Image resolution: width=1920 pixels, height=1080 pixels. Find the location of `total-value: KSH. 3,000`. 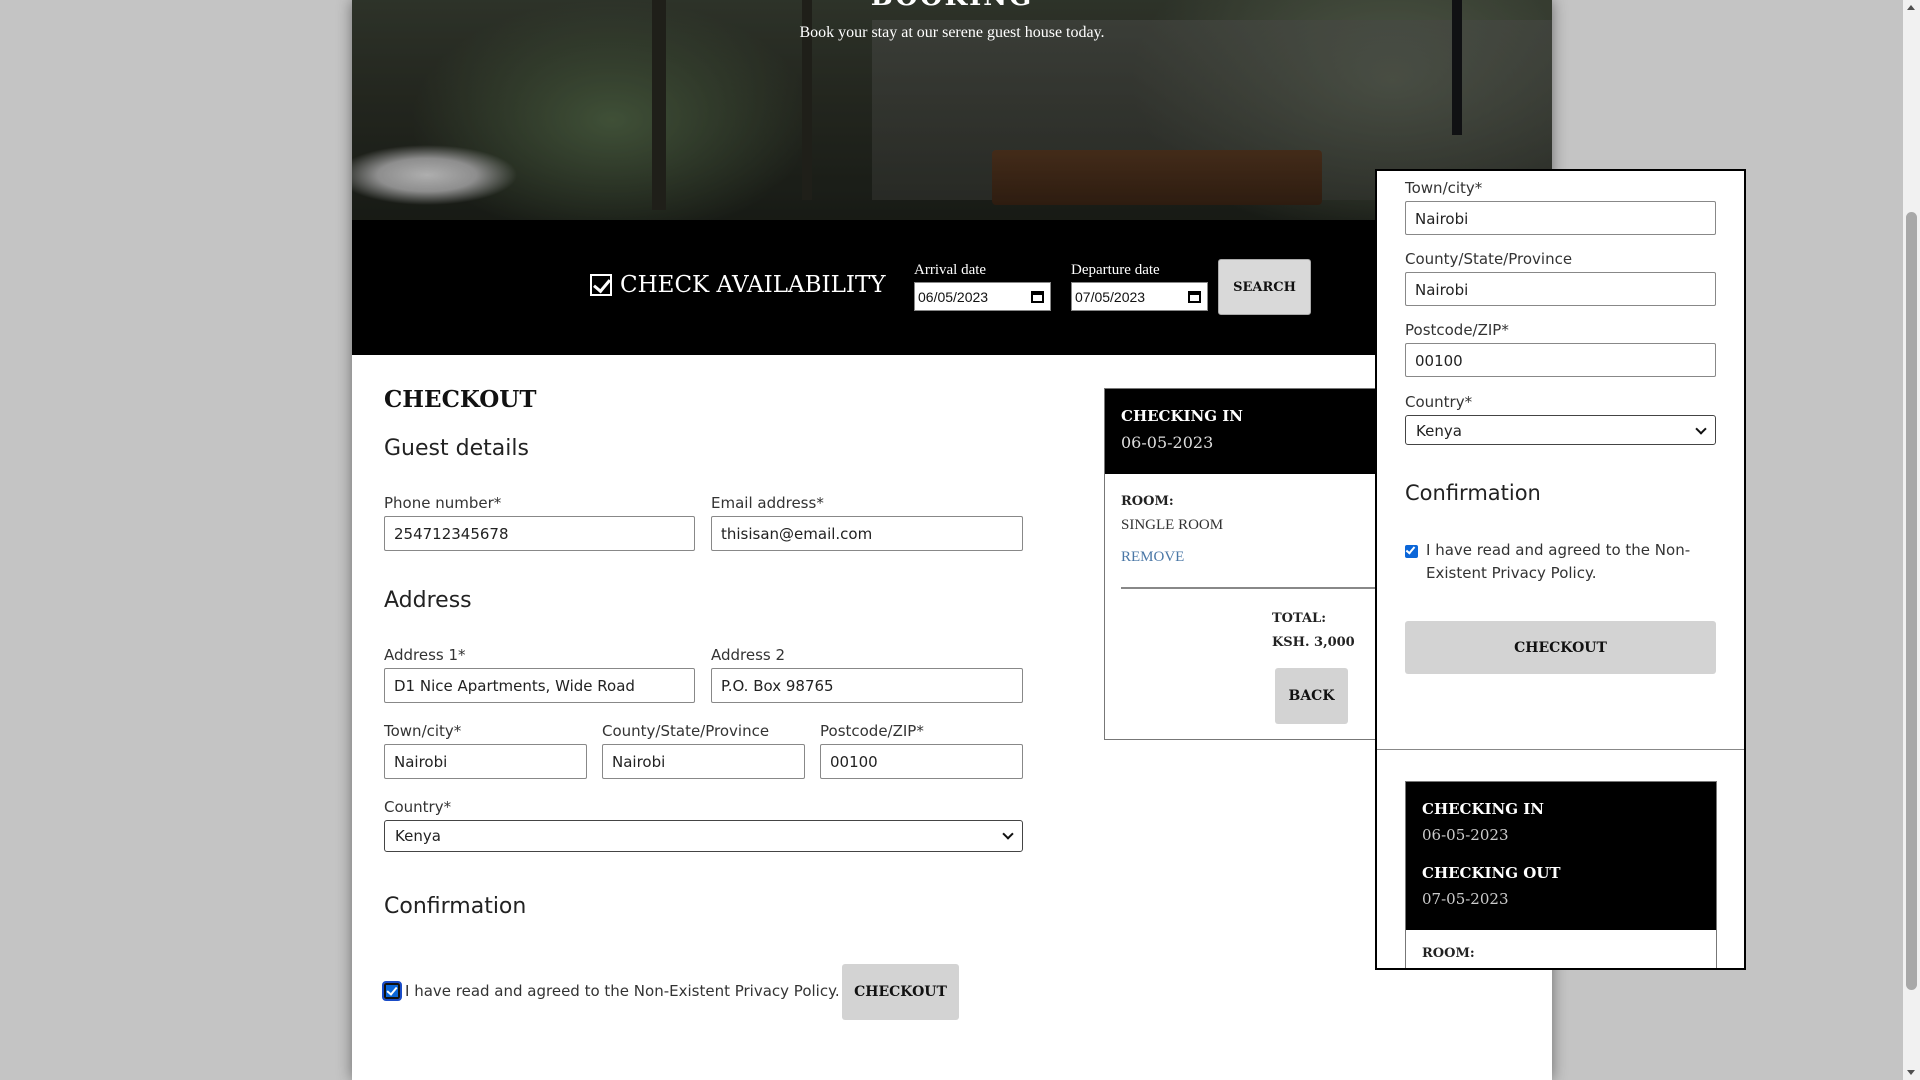

total-value: KSH. 3,000 is located at coordinates (1313, 642).